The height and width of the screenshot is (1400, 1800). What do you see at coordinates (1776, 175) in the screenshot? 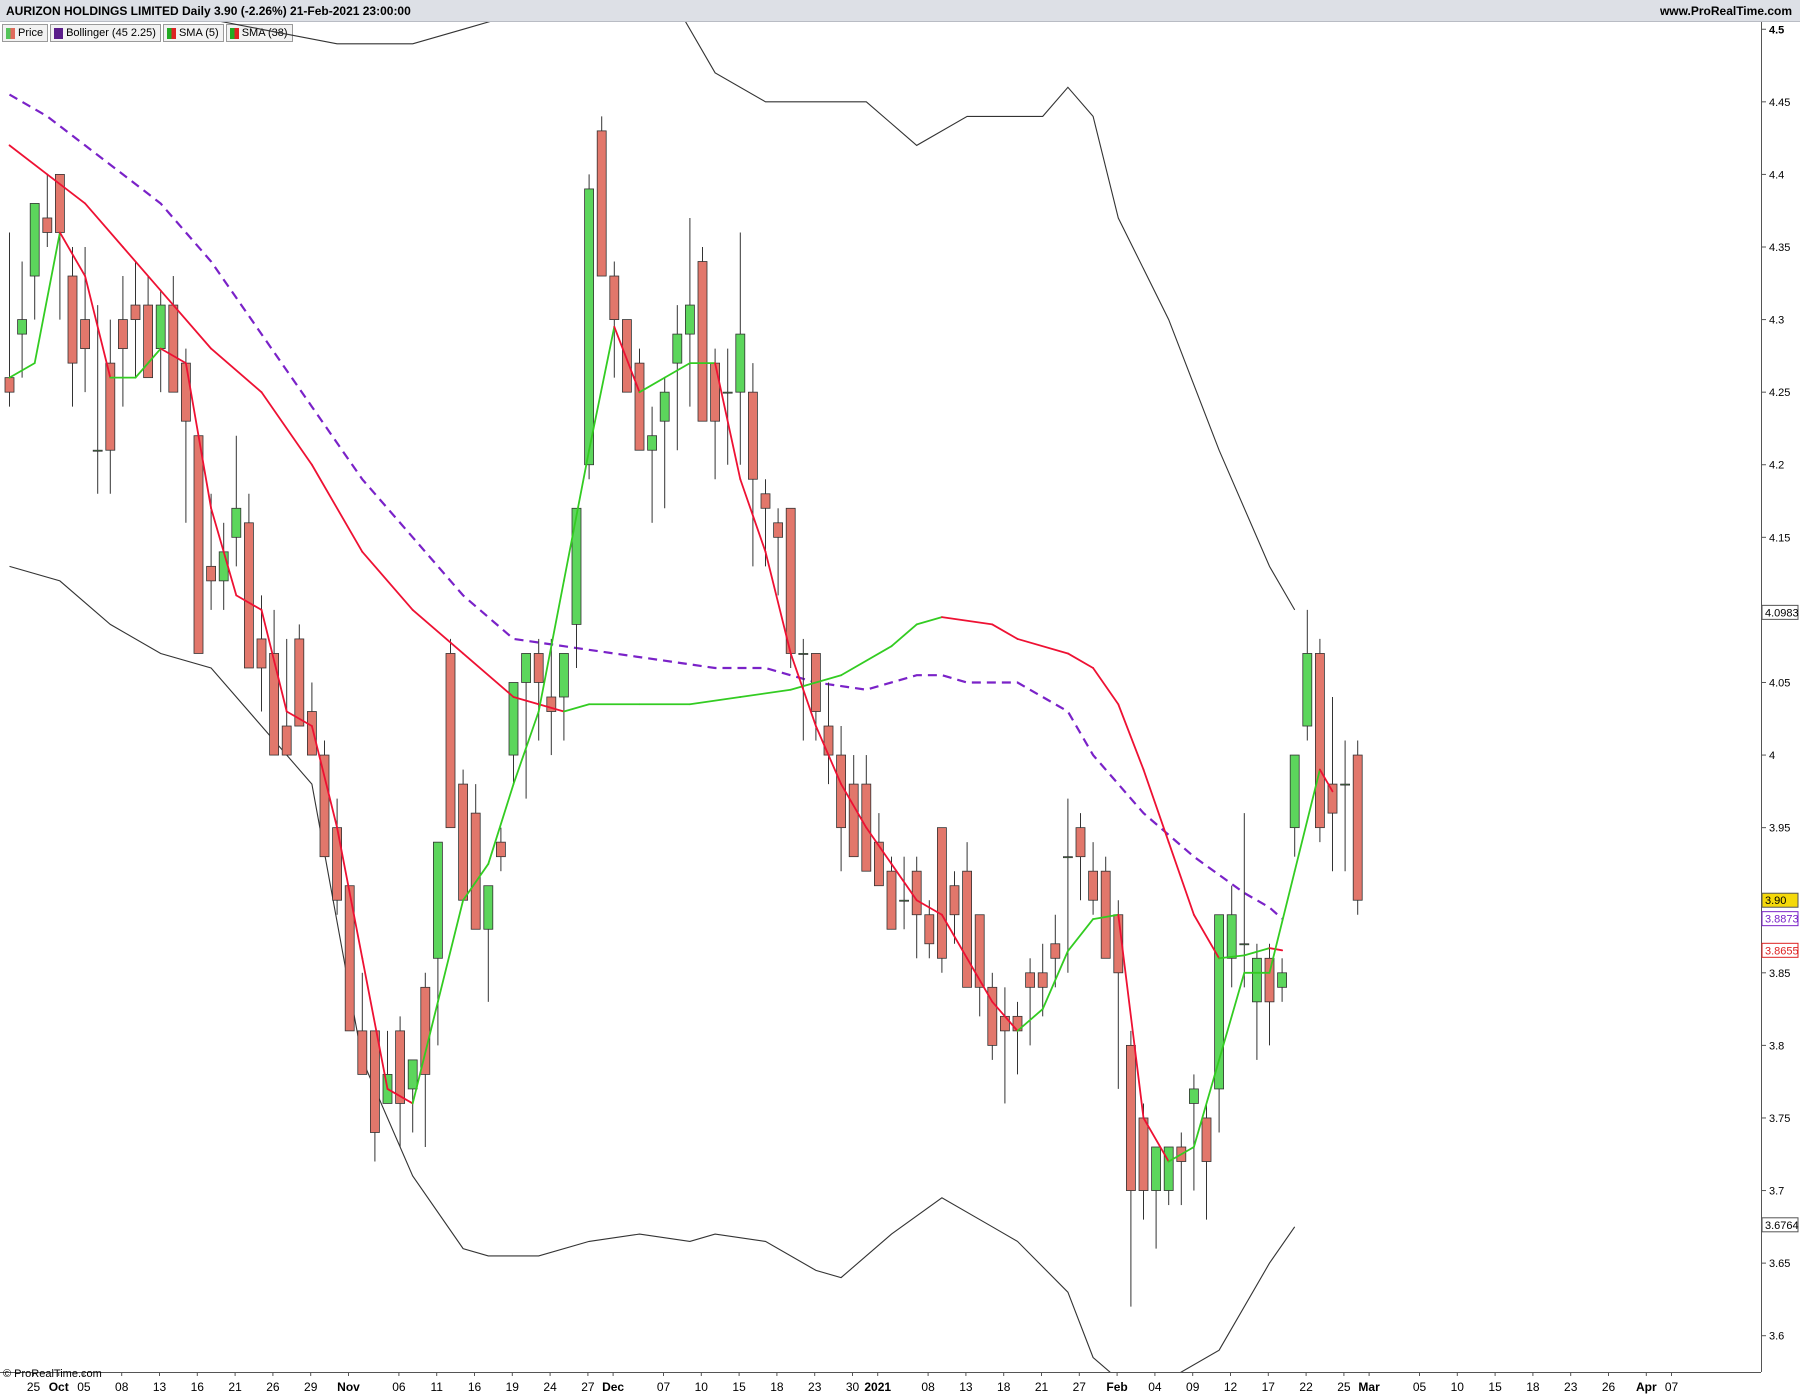
I see `y-tick-label: 4.4` at bounding box center [1776, 175].